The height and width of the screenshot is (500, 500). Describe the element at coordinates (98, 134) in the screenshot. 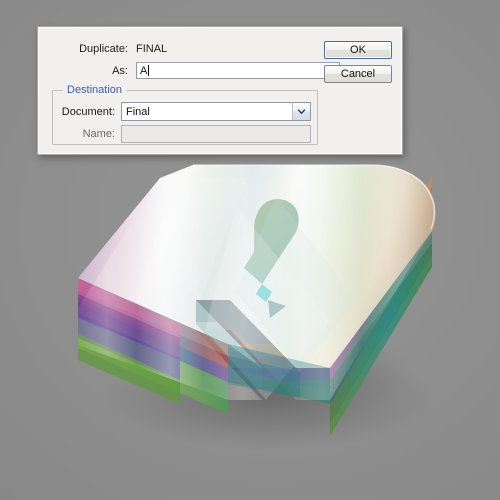

I see `name-label: Name:` at that location.